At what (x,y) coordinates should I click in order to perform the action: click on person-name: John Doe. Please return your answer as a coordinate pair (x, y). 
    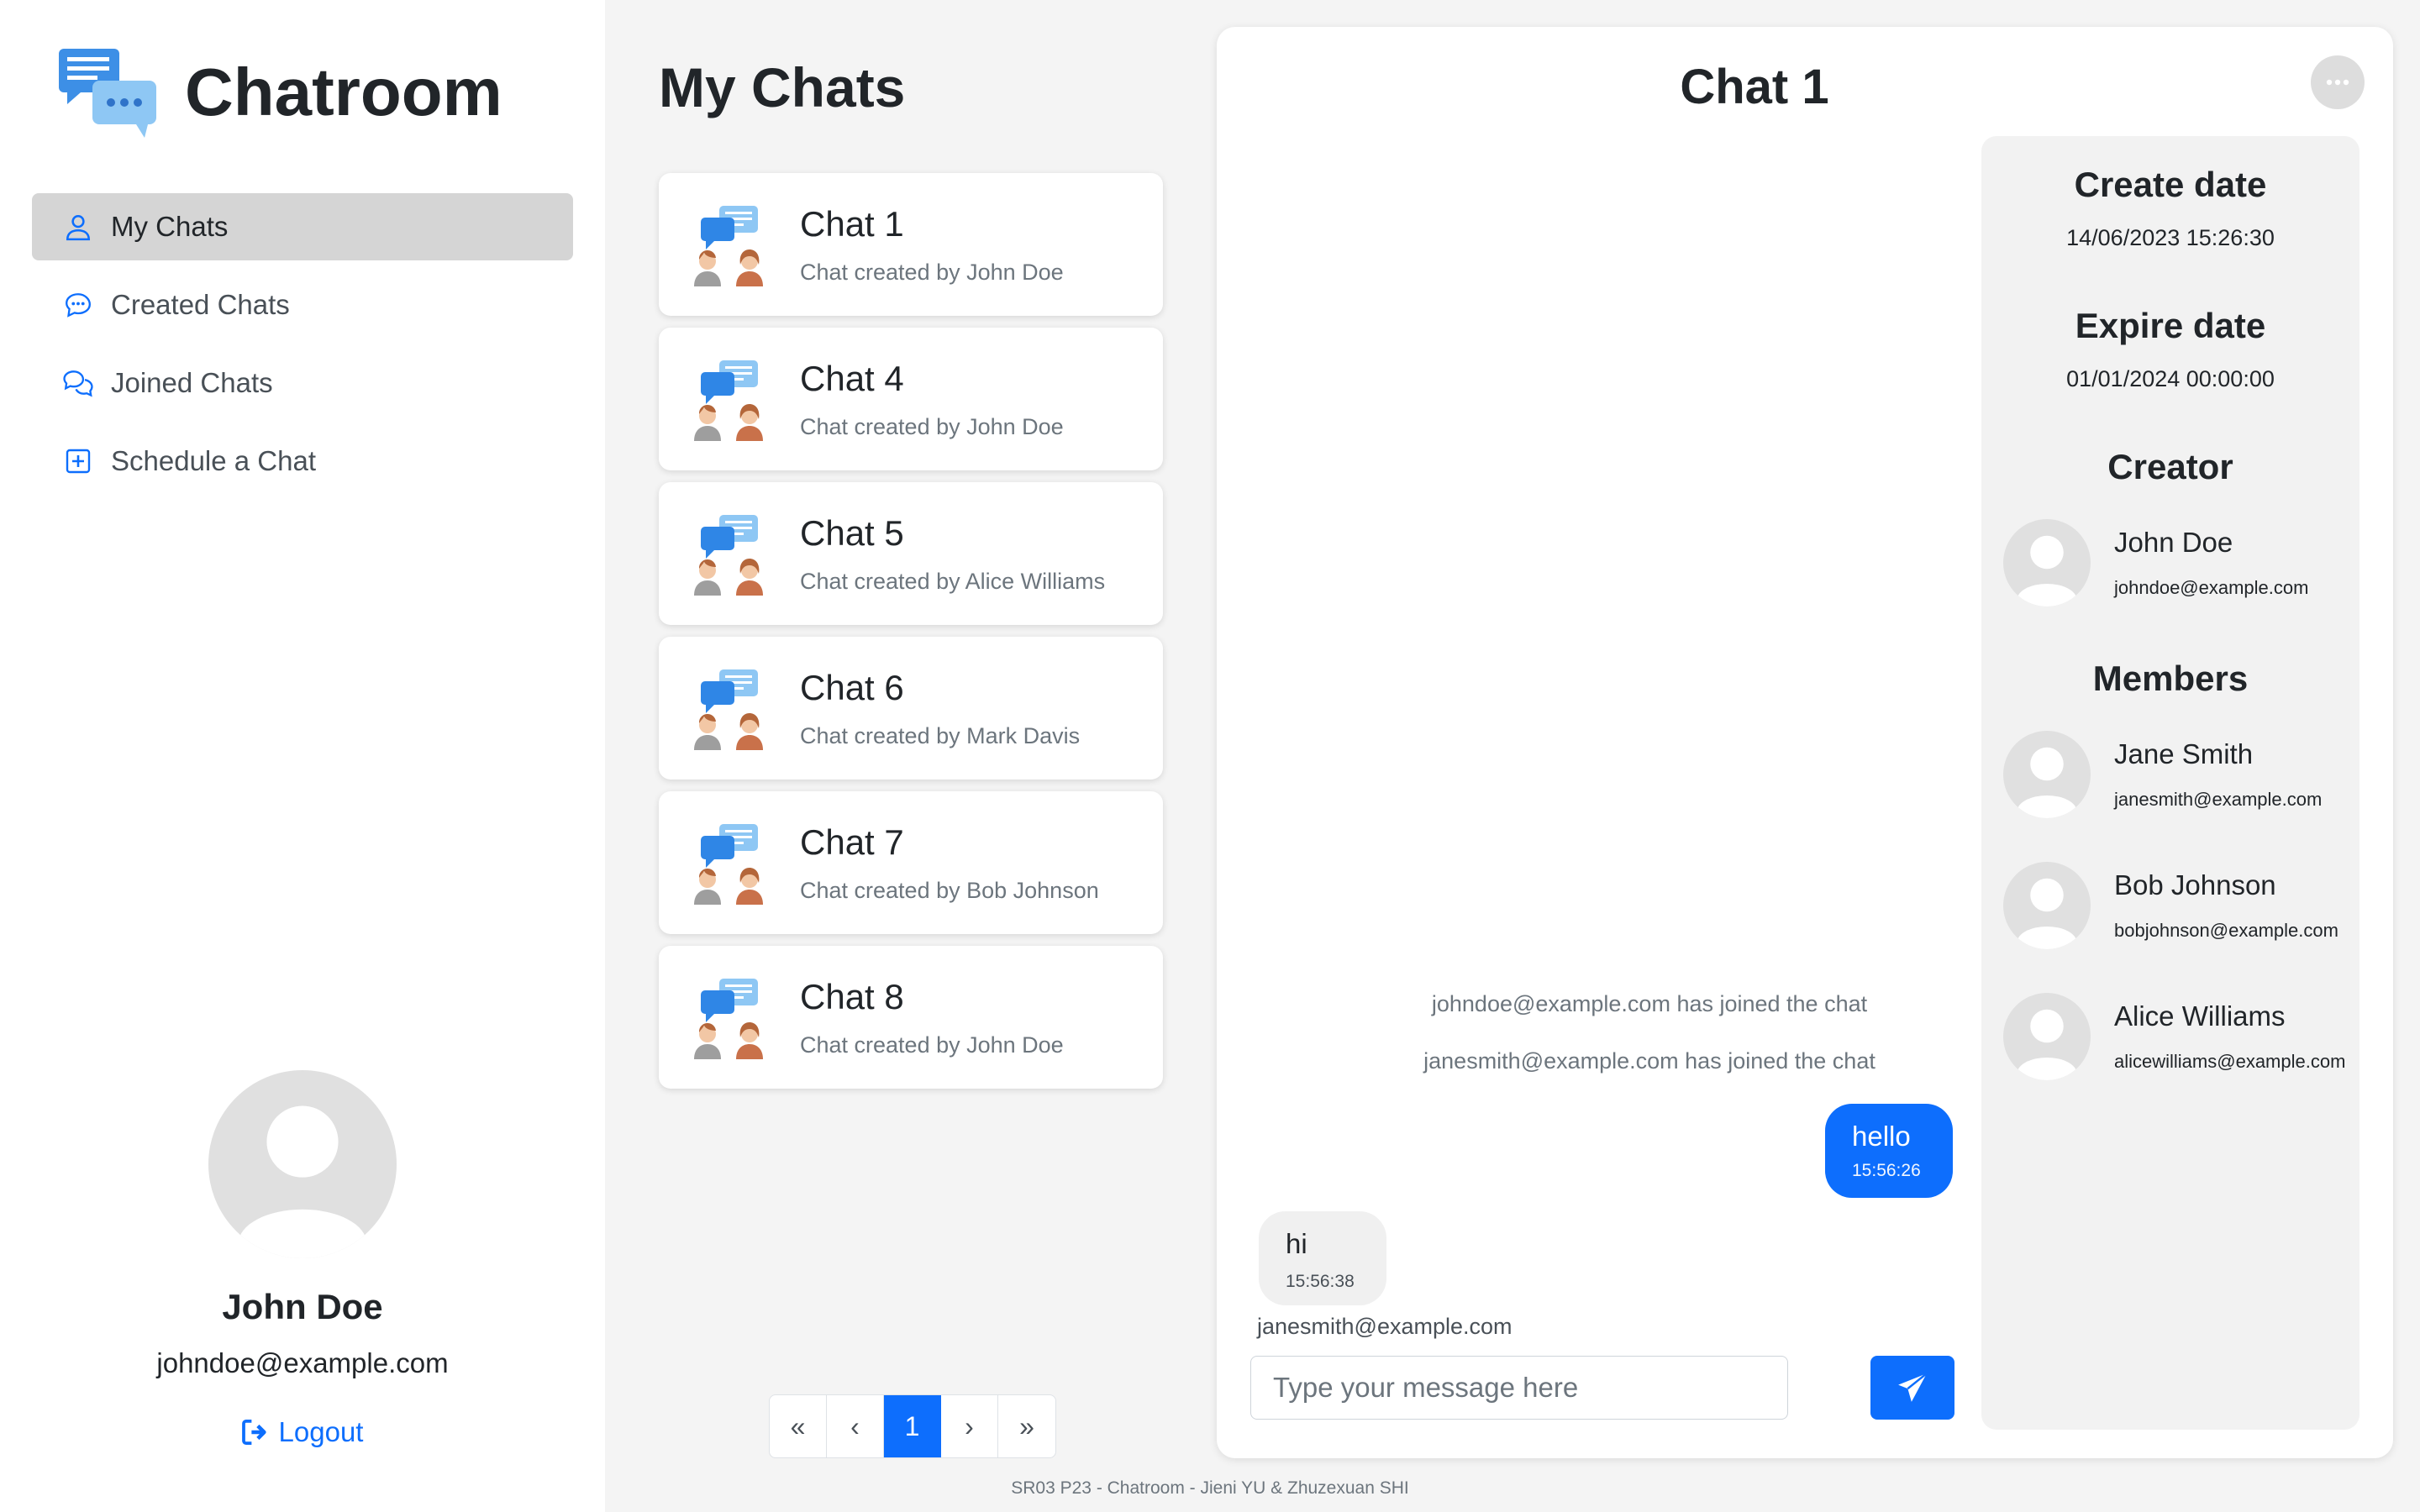
    Looking at the image, I should click on (2173, 542).